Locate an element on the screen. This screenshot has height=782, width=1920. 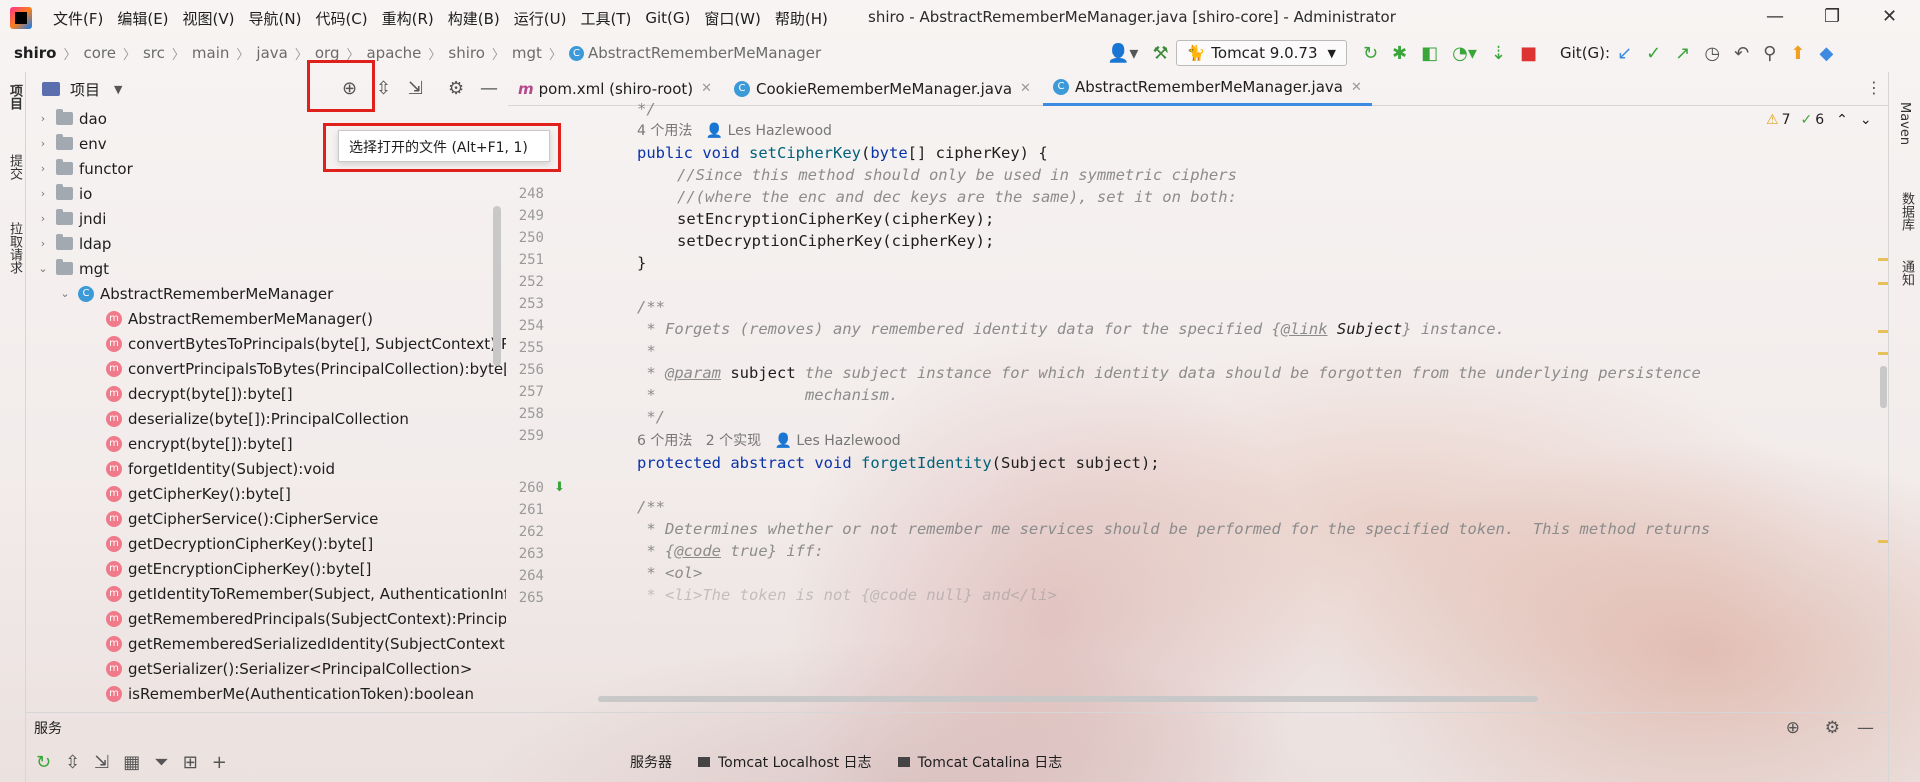
stop-icon: ■ is located at coordinates (1528, 53).